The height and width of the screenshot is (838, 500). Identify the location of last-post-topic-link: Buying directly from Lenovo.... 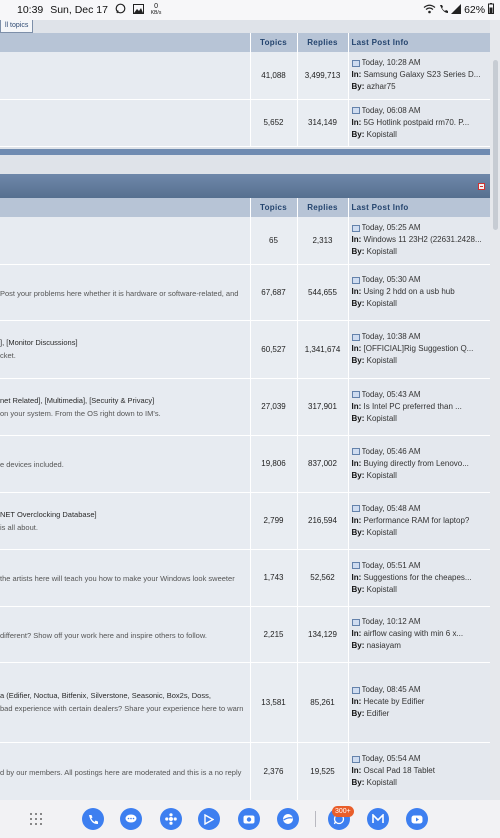
(416, 463).